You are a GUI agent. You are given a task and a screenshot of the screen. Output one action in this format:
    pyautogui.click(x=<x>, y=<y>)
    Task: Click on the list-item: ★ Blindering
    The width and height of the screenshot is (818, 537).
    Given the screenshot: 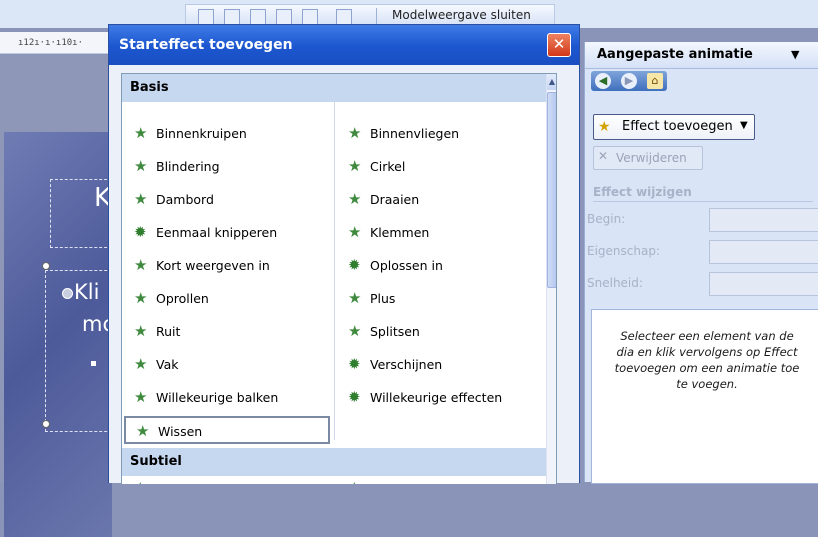 What is the action you would take?
    pyautogui.click(x=227, y=167)
    